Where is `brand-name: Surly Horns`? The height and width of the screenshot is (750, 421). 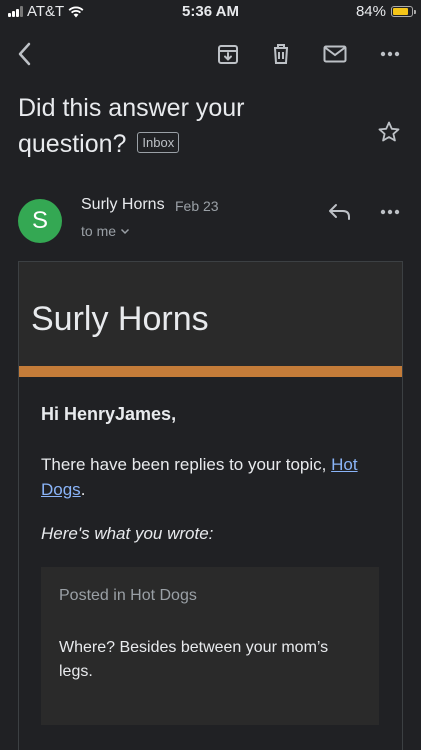 brand-name: Surly Horns is located at coordinates (120, 319).